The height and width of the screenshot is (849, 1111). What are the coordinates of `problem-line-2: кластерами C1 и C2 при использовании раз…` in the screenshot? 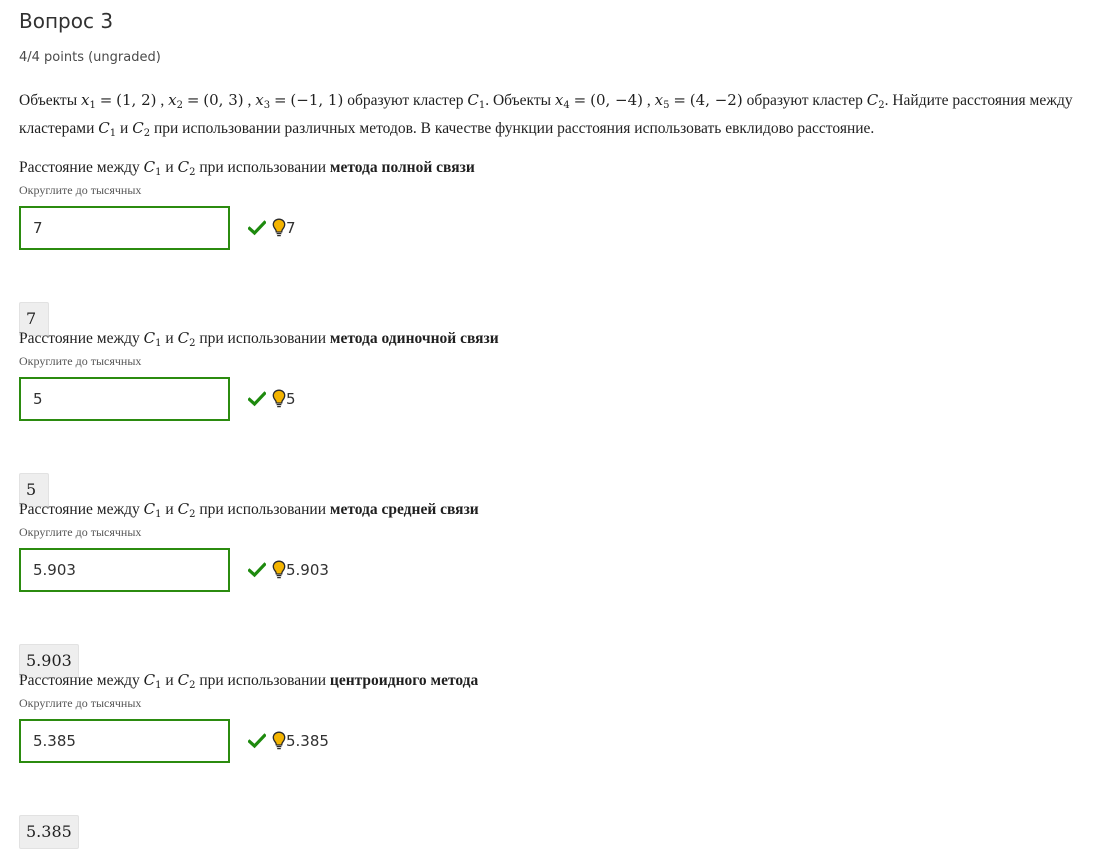 It's located at (447, 129).